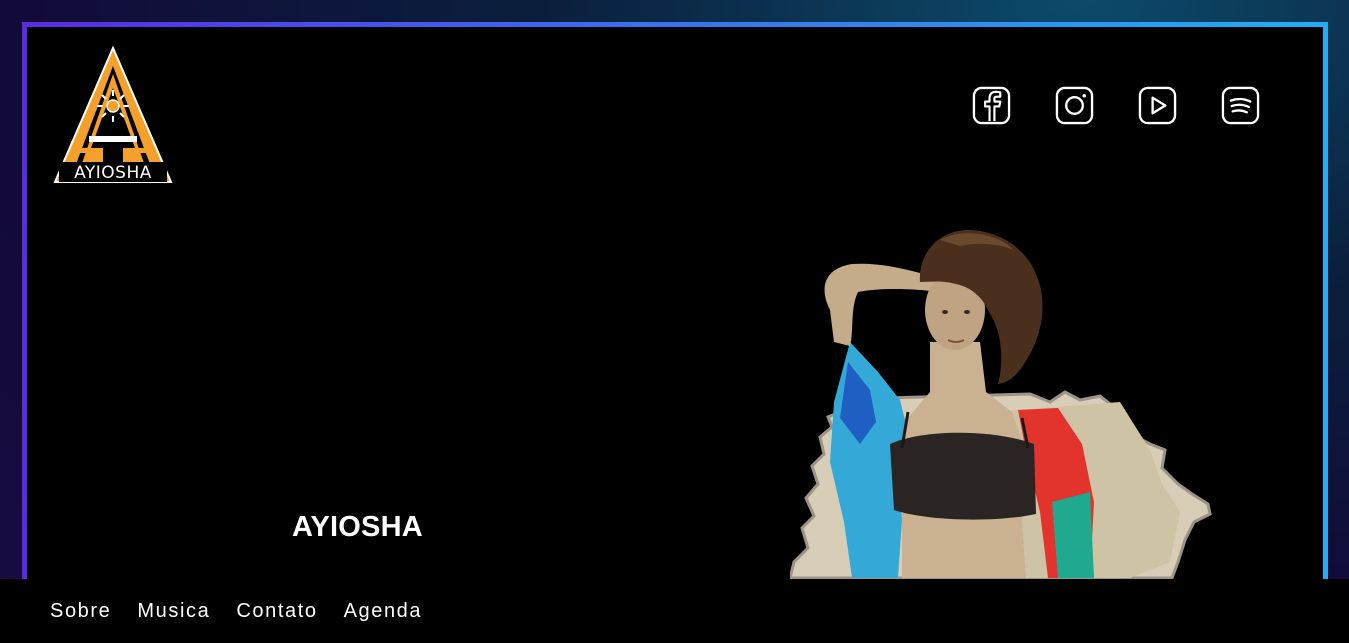 The width and height of the screenshot is (1349, 643). Describe the element at coordinates (991, 105) in the screenshot. I see `facebook-icon` at that location.